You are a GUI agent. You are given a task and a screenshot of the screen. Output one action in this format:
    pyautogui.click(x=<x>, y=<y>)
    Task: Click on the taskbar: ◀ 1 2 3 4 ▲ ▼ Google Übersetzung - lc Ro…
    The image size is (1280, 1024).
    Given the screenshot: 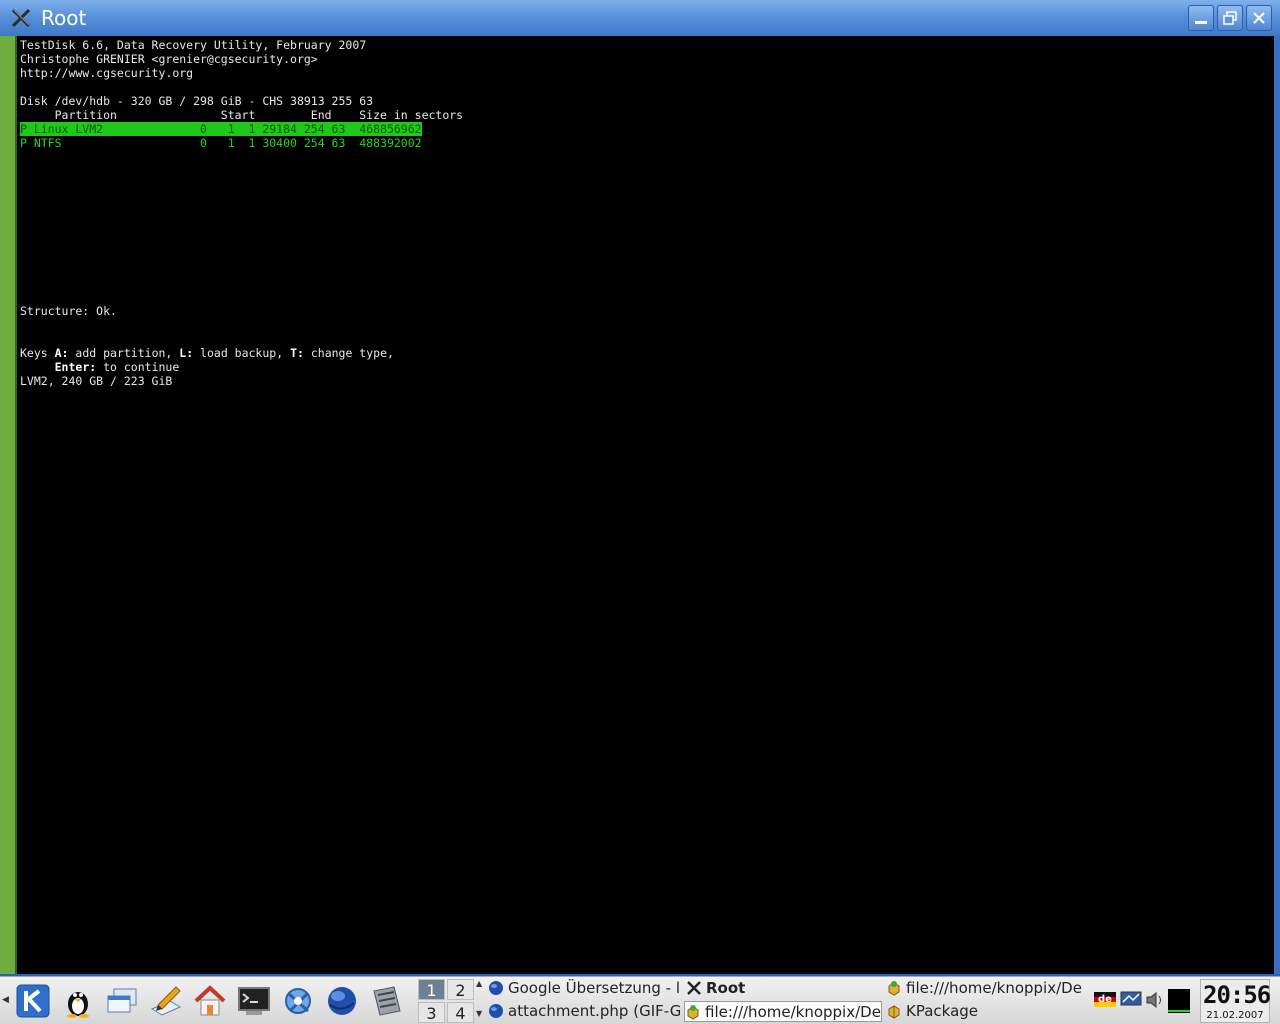 What is the action you would take?
    pyautogui.click(x=640, y=1000)
    